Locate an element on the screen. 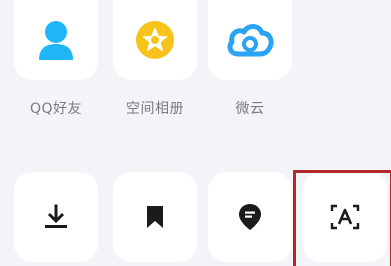  qq-friend-icon is located at coordinates (56, 40).